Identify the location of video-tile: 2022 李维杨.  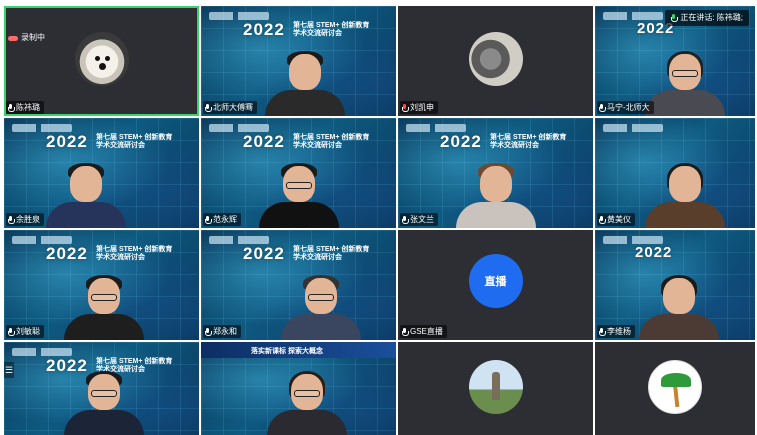
(675, 285).